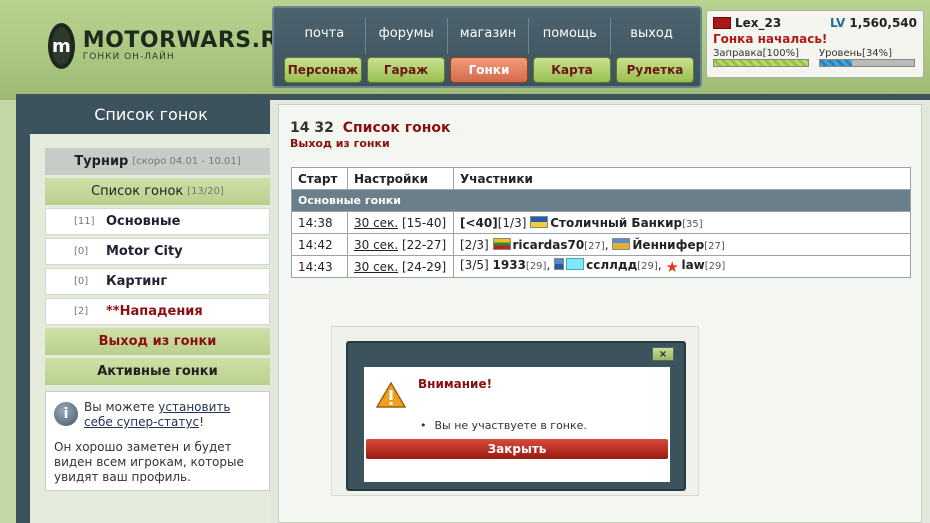 The image size is (930, 523). What do you see at coordinates (655, 70) in the screenshot?
I see `nav-button-roulette: Рулетка` at bounding box center [655, 70].